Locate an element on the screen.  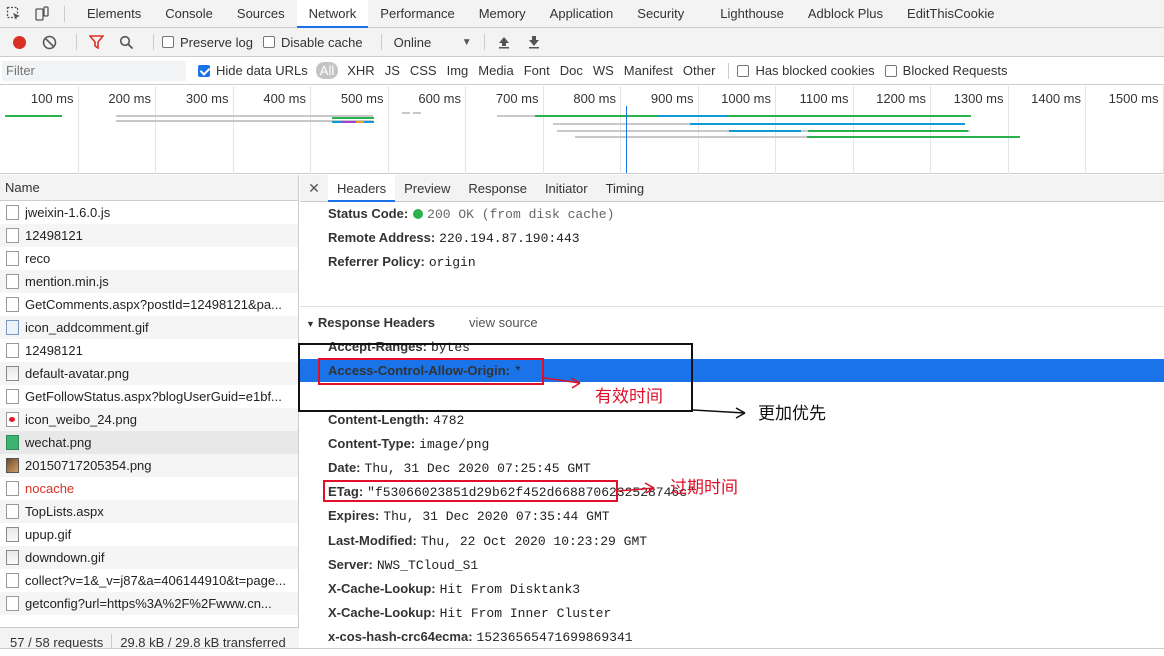
annotation-valid-time: 有效时间 is located at coordinates (629, 397).